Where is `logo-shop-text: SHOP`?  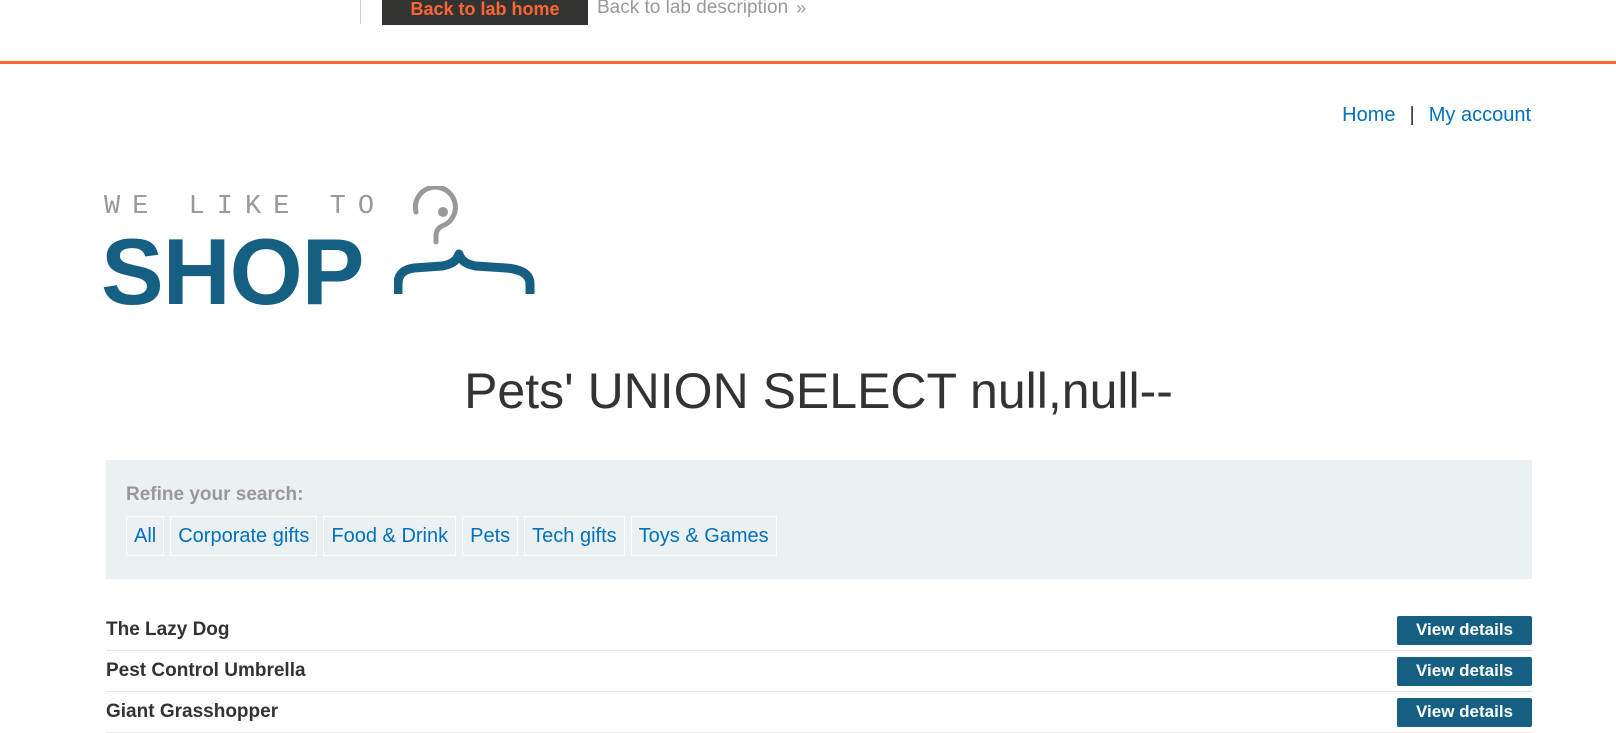 logo-shop-text: SHOP is located at coordinates (232, 271).